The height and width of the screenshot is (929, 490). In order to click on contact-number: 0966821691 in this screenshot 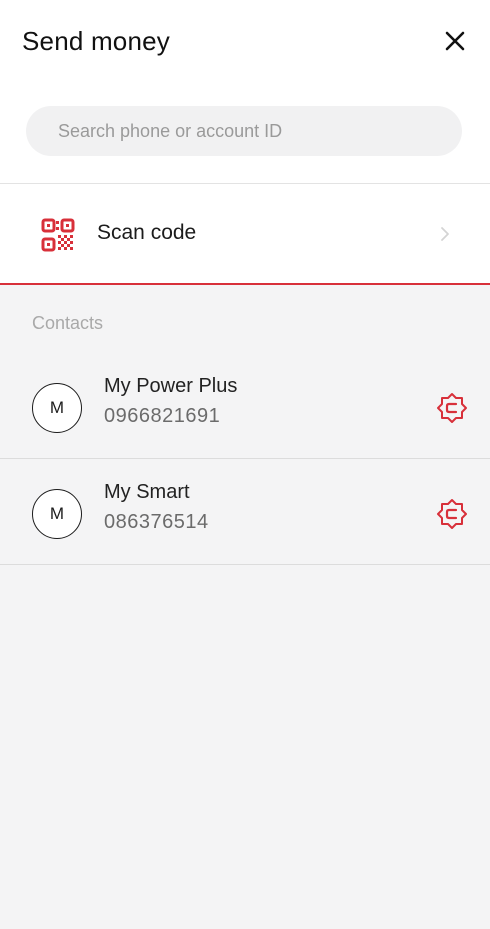, I will do `click(162, 416)`.